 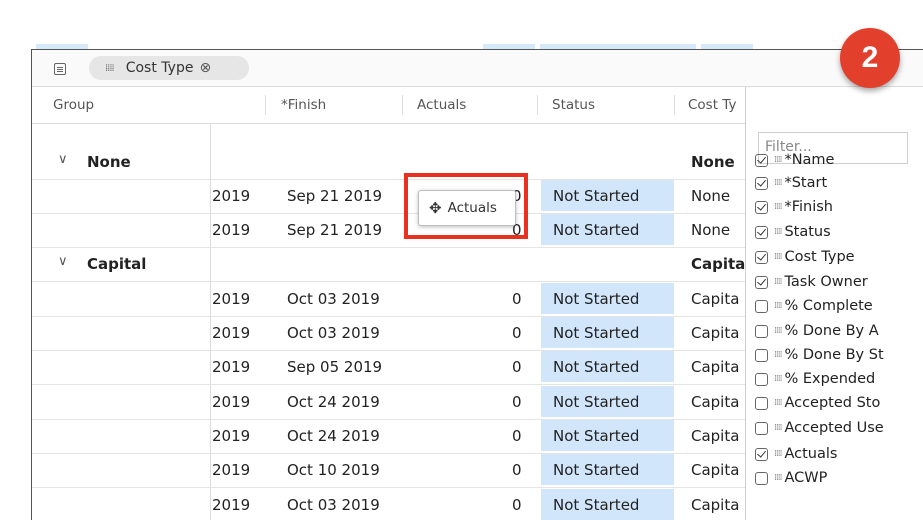 I want to click on column-chooser-item: ⁞⁞⁞⁞ Actuals, so click(x=796, y=454).